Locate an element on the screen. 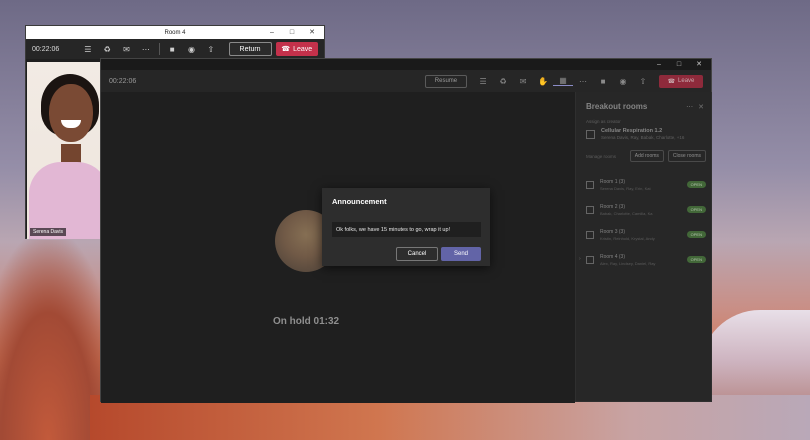 The width and height of the screenshot is (810, 440). resume-button: Resume is located at coordinates (446, 81).